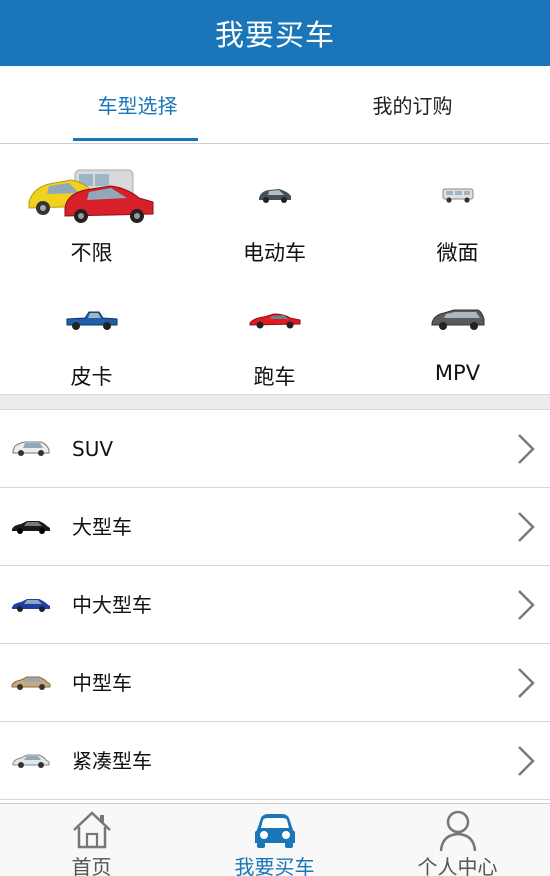  I want to click on section-divider, so click(275, 402).